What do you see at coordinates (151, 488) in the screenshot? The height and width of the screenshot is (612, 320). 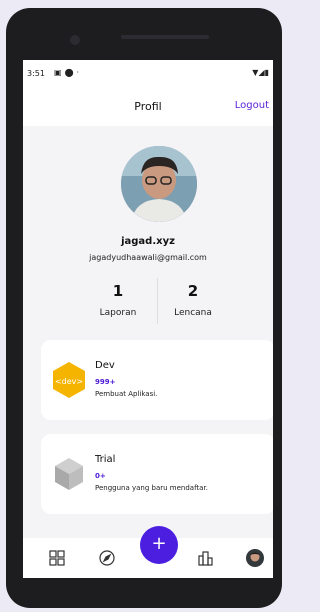 I see `badge-description: Pengguna yang baru mendaftar.` at bounding box center [151, 488].